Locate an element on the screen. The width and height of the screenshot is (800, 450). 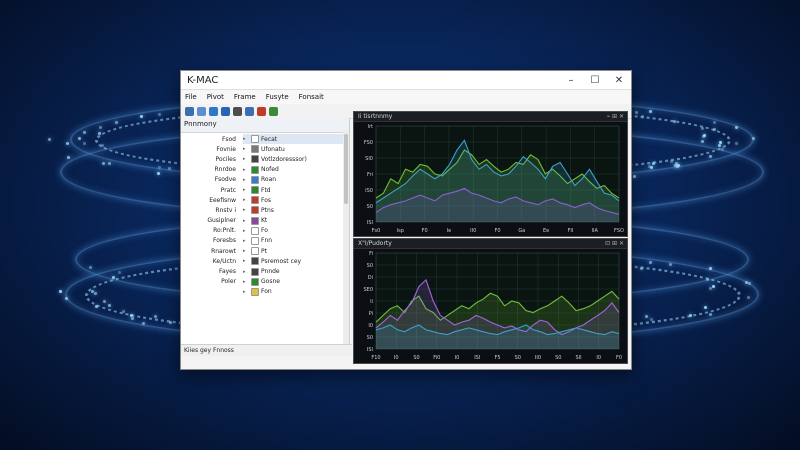
scrollbar-thumb is located at coordinates (346, 169).